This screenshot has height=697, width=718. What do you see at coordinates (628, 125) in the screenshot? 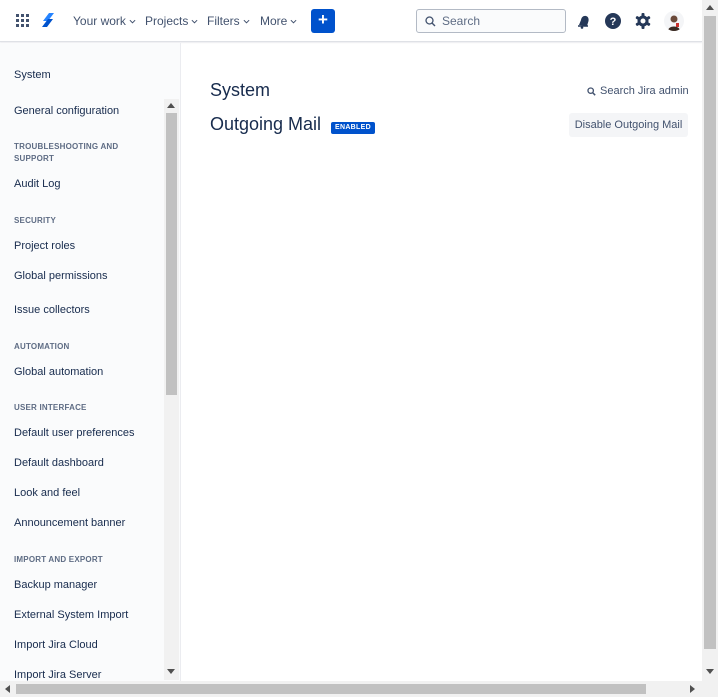
I see `disable-outgoing-mail-button: Disable Outgoing Mail` at bounding box center [628, 125].